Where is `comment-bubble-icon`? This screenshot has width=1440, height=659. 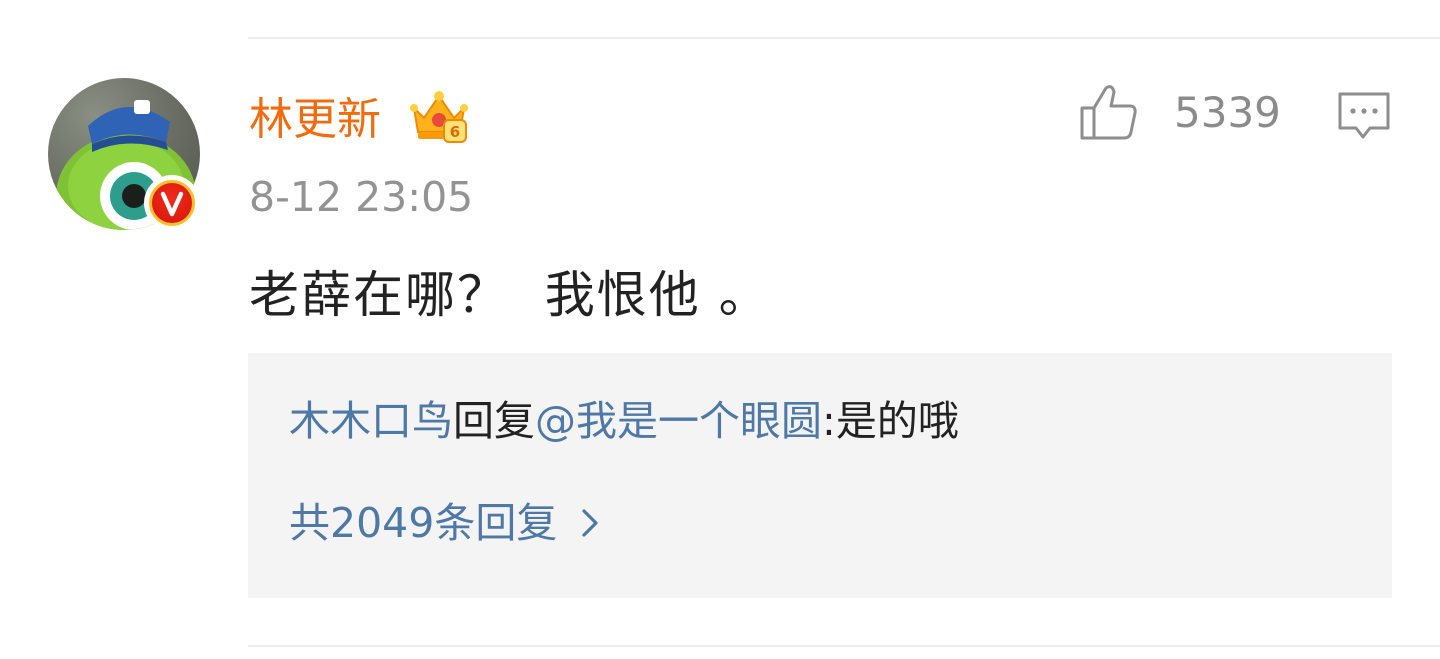 comment-bubble-icon is located at coordinates (1364, 115).